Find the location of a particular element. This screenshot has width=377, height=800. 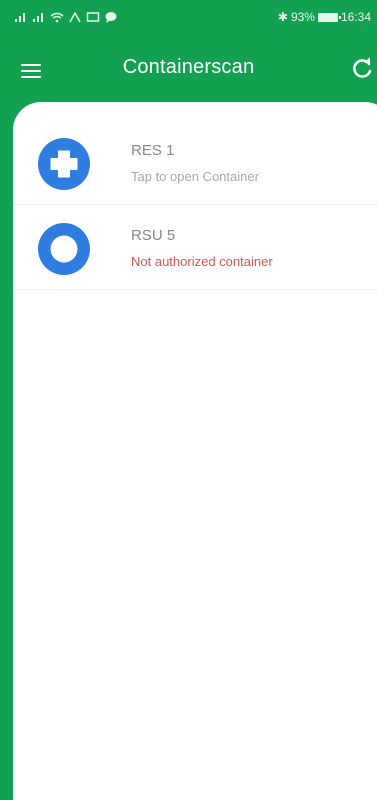

refresh-icon is located at coordinates (363, 68).